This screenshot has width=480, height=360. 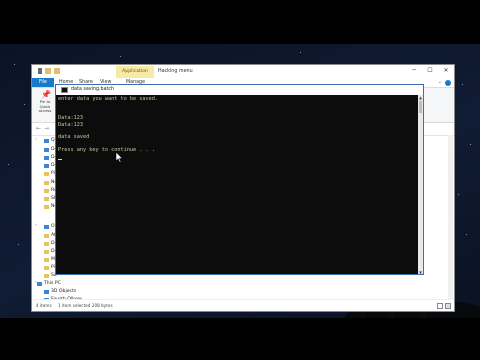 I want to click on close-button: ✕, so click(x=446, y=71).